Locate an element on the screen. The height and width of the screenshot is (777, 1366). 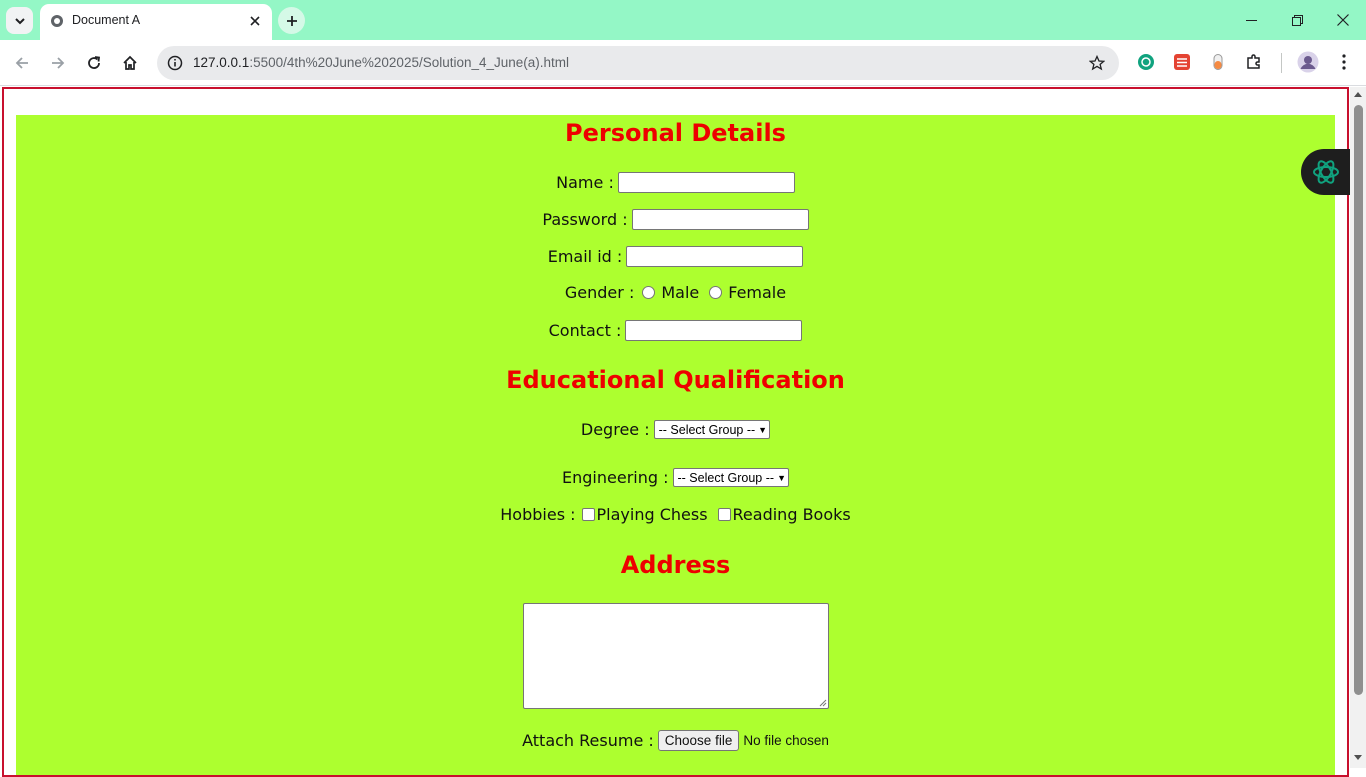
home-icon is located at coordinates (130, 62).